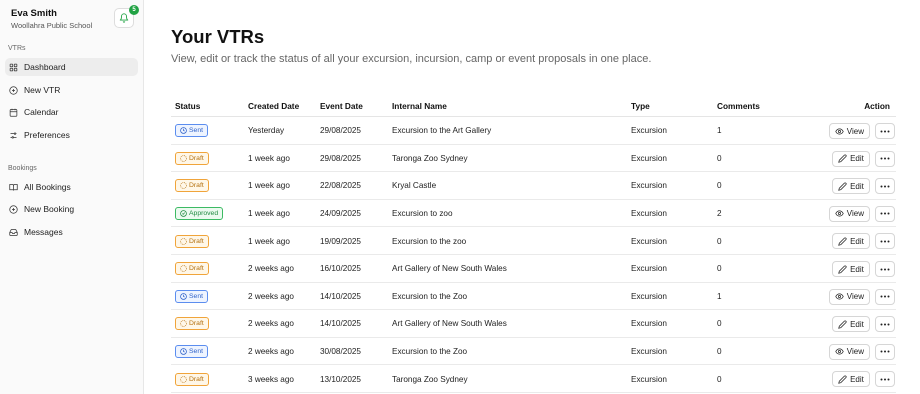 This screenshot has width=920, height=394. I want to click on internal-name-cell: Art Gallery of New South Wales, so click(449, 269).